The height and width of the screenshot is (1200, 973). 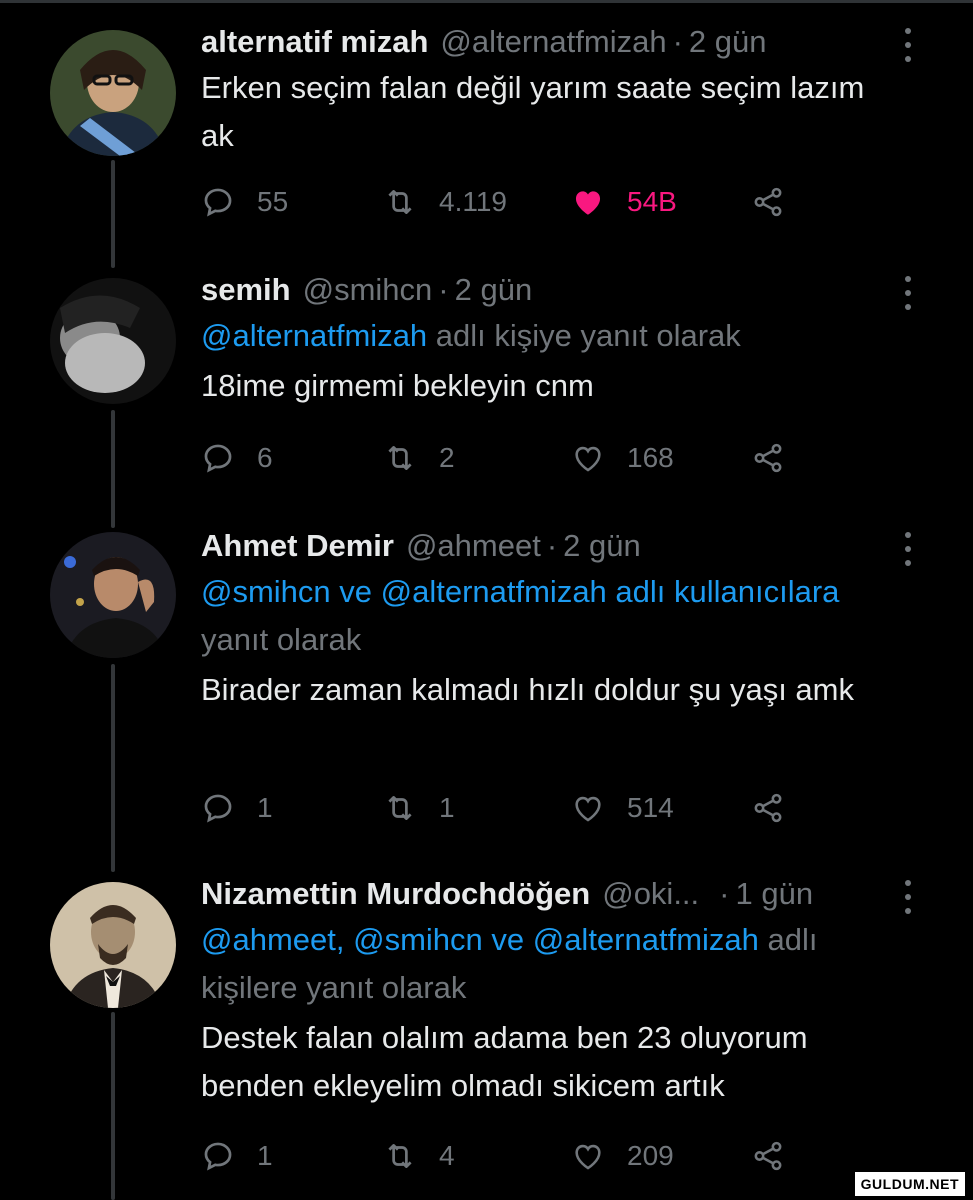 What do you see at coordinates (650, 807) in the screenshot?
I see `like-count: 514` at bounding box center [650, 807].